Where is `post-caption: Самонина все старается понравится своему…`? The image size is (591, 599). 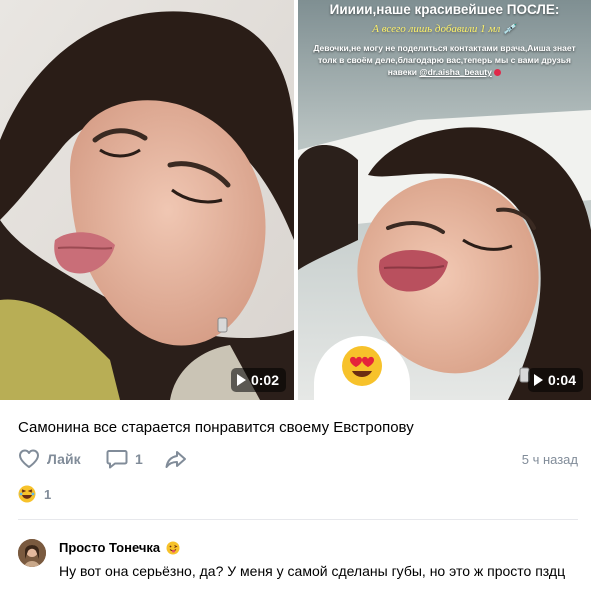 post-caption: Самонина все старается понравится своему… is located at coordinates (216, 427).